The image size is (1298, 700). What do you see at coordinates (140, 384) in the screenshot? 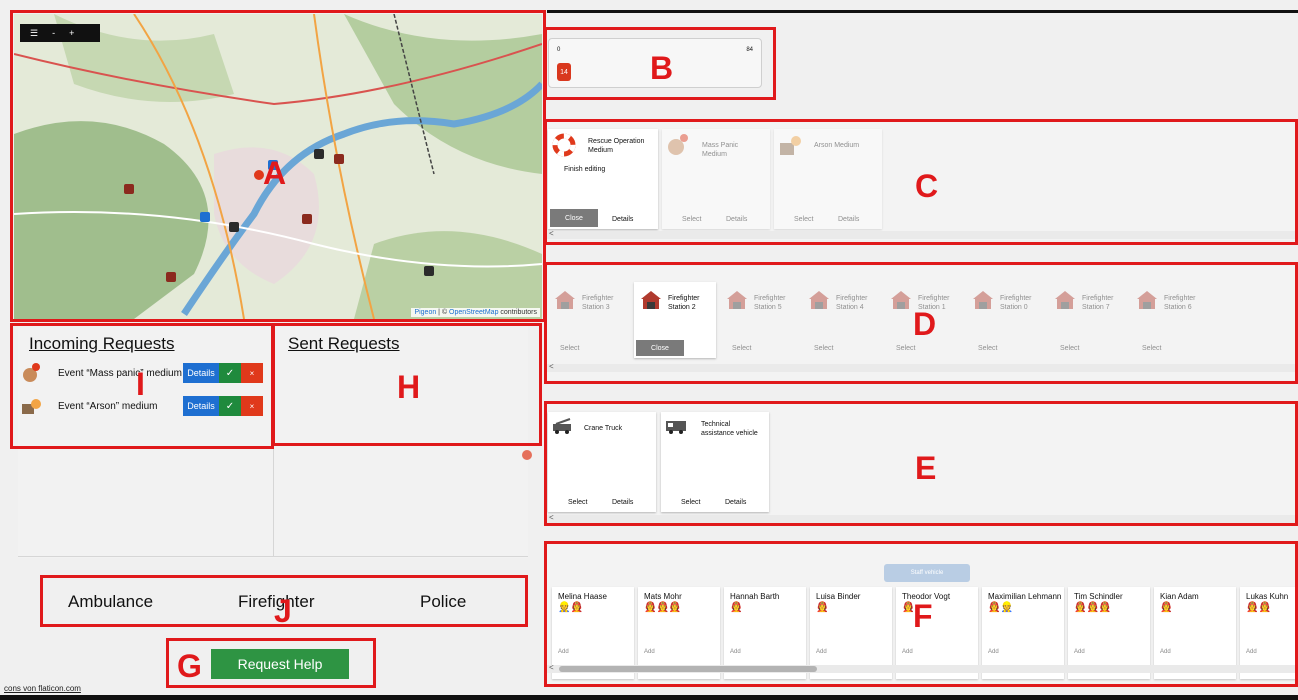
I see `annotation-label-i: I` at bounding box center [140, 384].